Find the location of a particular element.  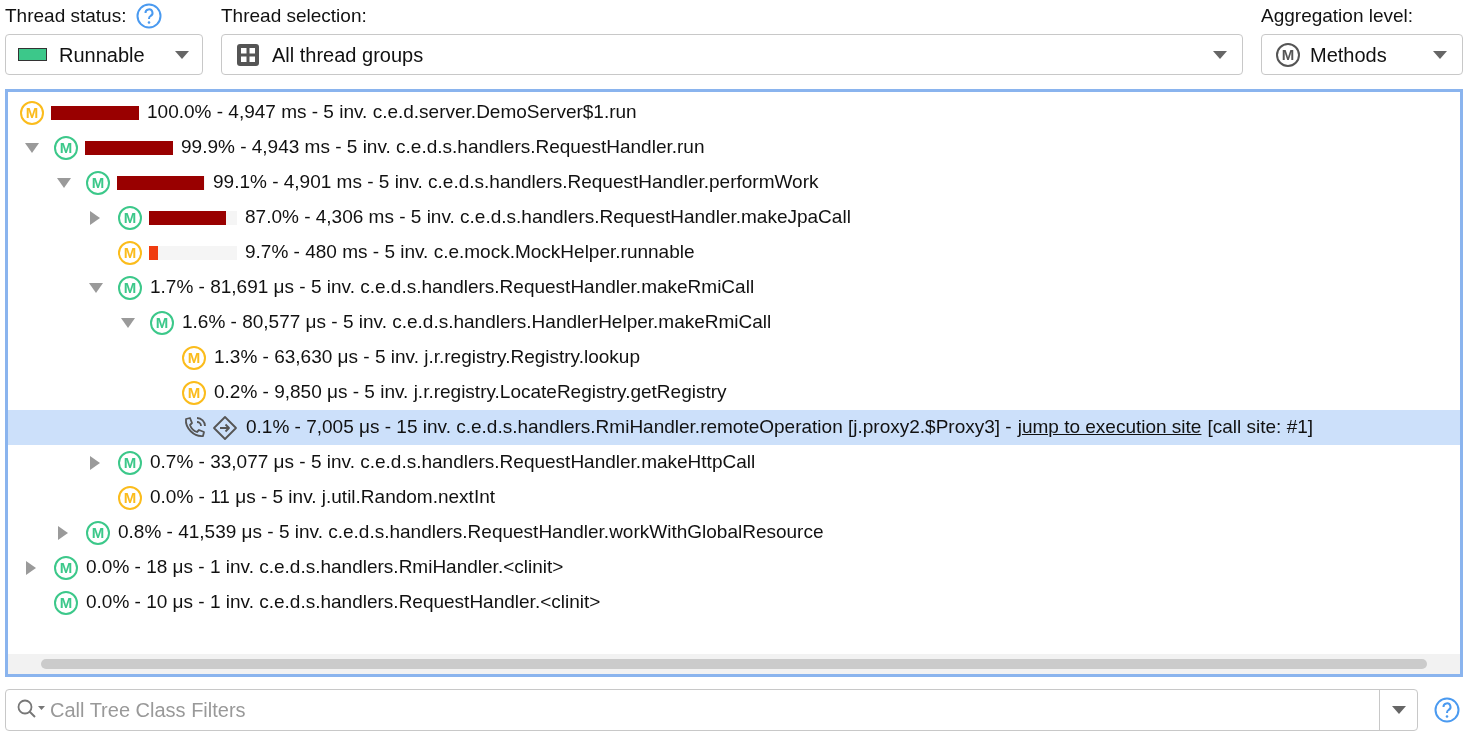

tree-row: M 0.2% - 9,850 μs - 5 inv. j.r.registry.LocateRegistry.getRegistry is located at coordinates (734, 392).